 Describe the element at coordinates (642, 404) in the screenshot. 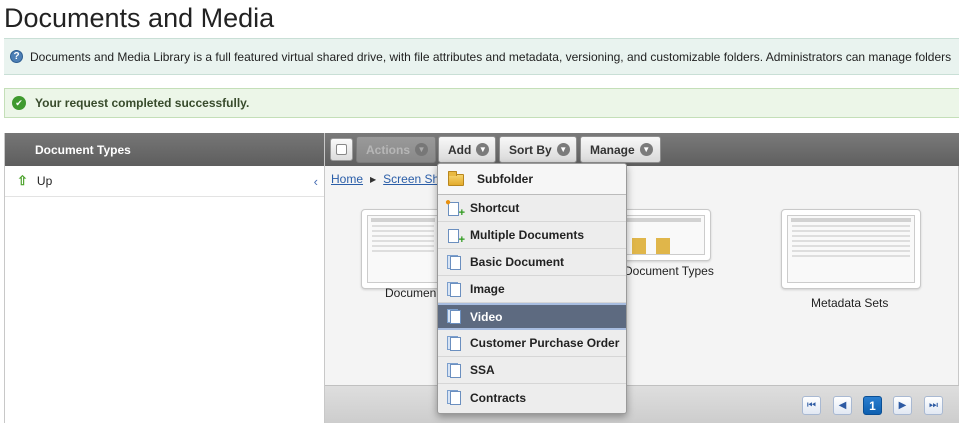

I see `pagination-bar: ⏮ ◀ 1 ▶ ⏭` at that location.